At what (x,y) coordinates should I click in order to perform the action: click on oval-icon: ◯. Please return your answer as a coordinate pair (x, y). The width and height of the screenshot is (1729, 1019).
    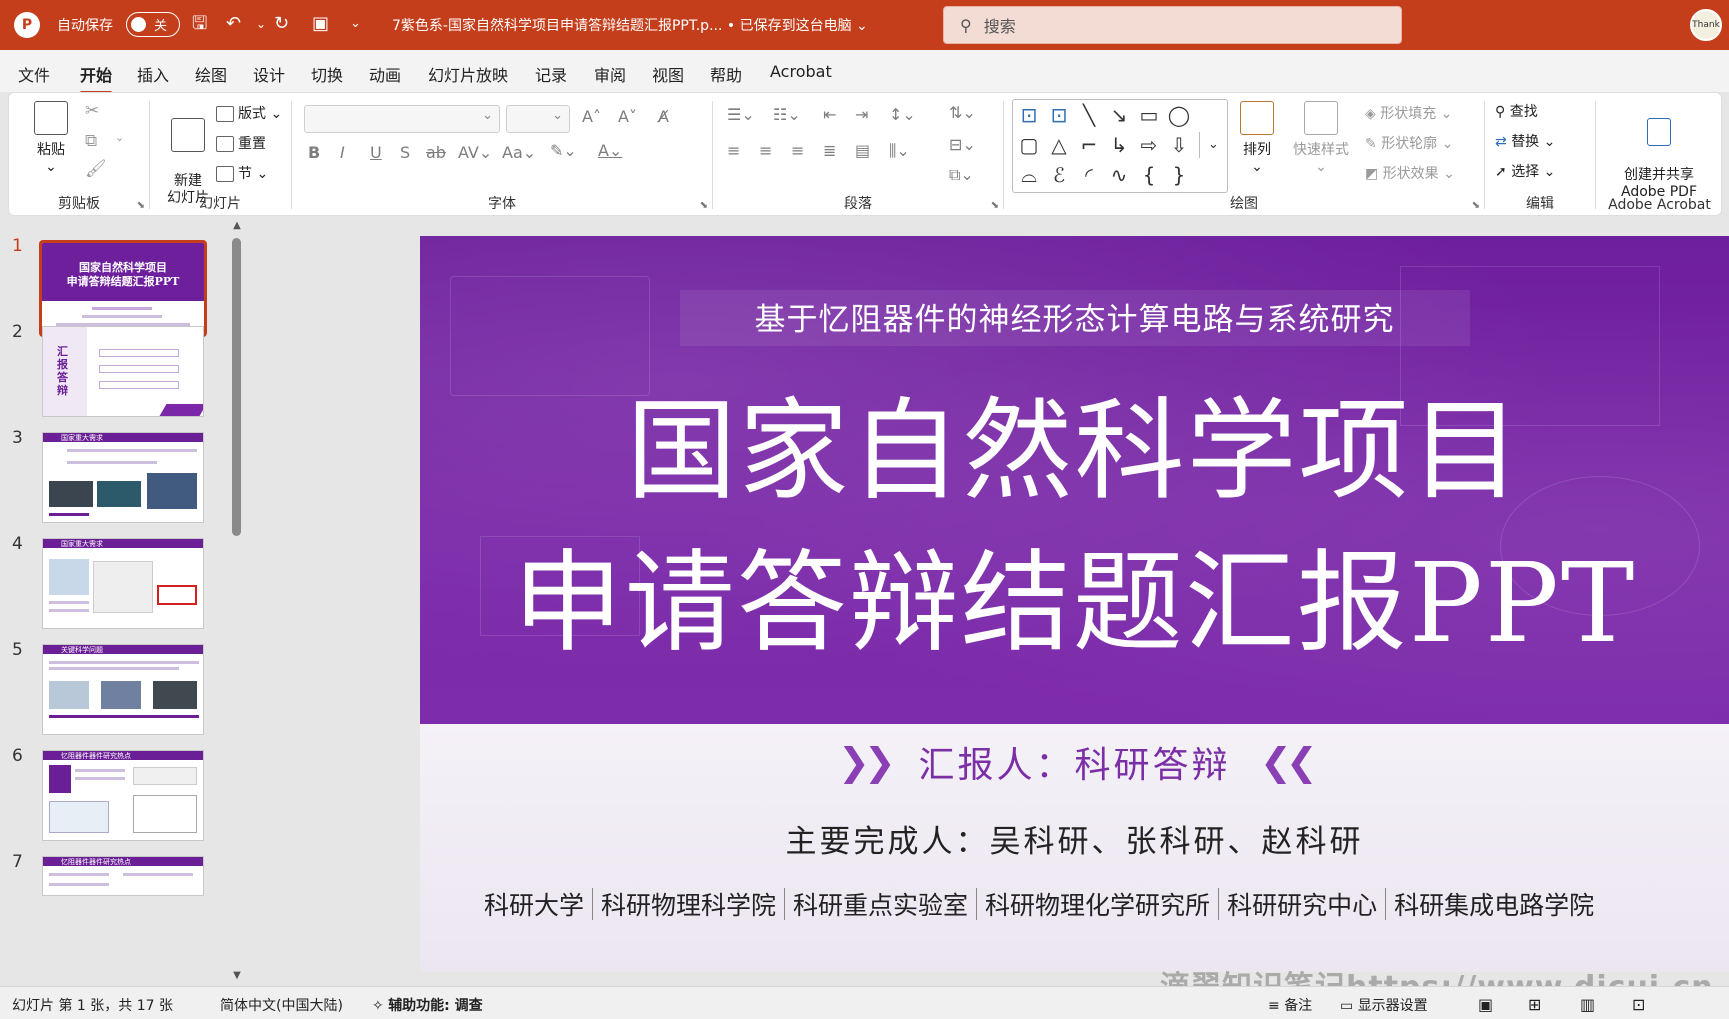
    Looking at the image, I should click on (1179, 115).